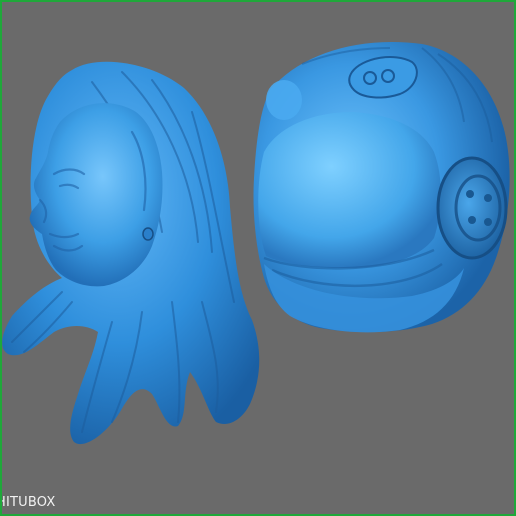 This screenshot has height=516, width=516. Describe the element at coordinates (284, 100) in the screenshot. I see `forehead-bump` at that location.